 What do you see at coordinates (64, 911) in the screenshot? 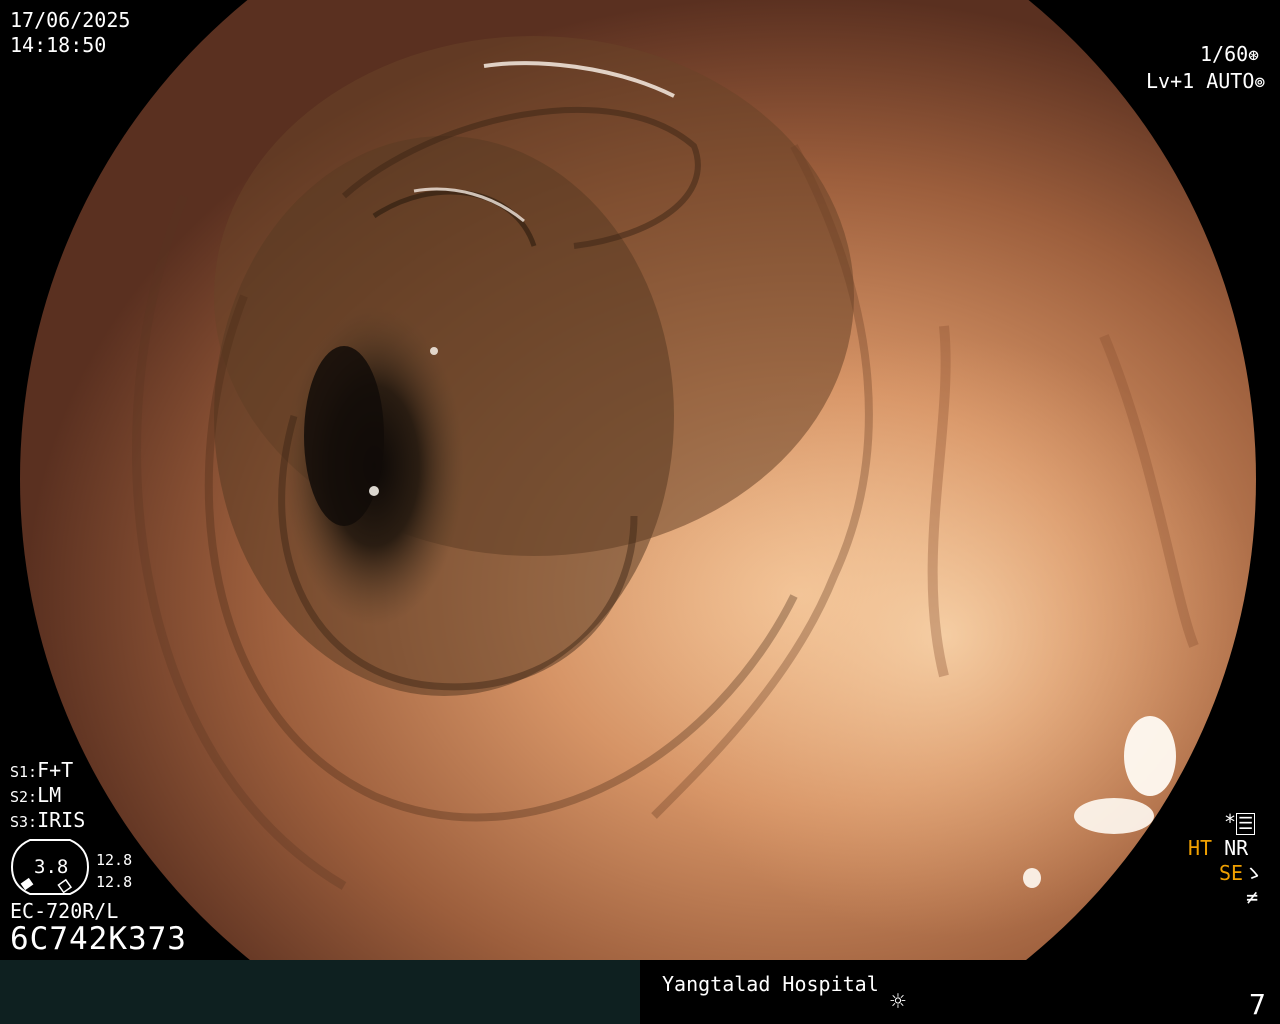
I see `scope-model: EC-720R/L` at bounding box center [64, 911].